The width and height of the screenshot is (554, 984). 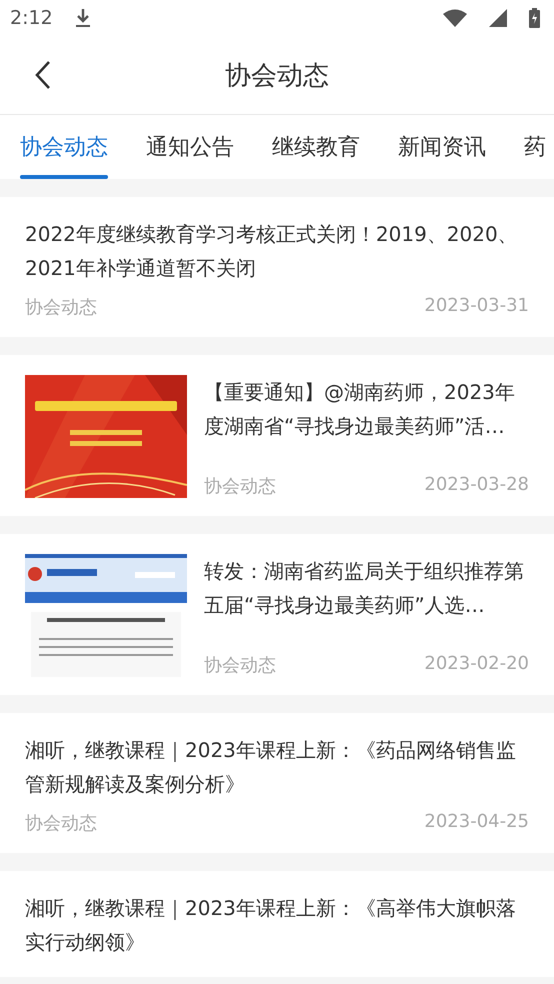 I want to click on battery-icon, so click(x=534, y=18).